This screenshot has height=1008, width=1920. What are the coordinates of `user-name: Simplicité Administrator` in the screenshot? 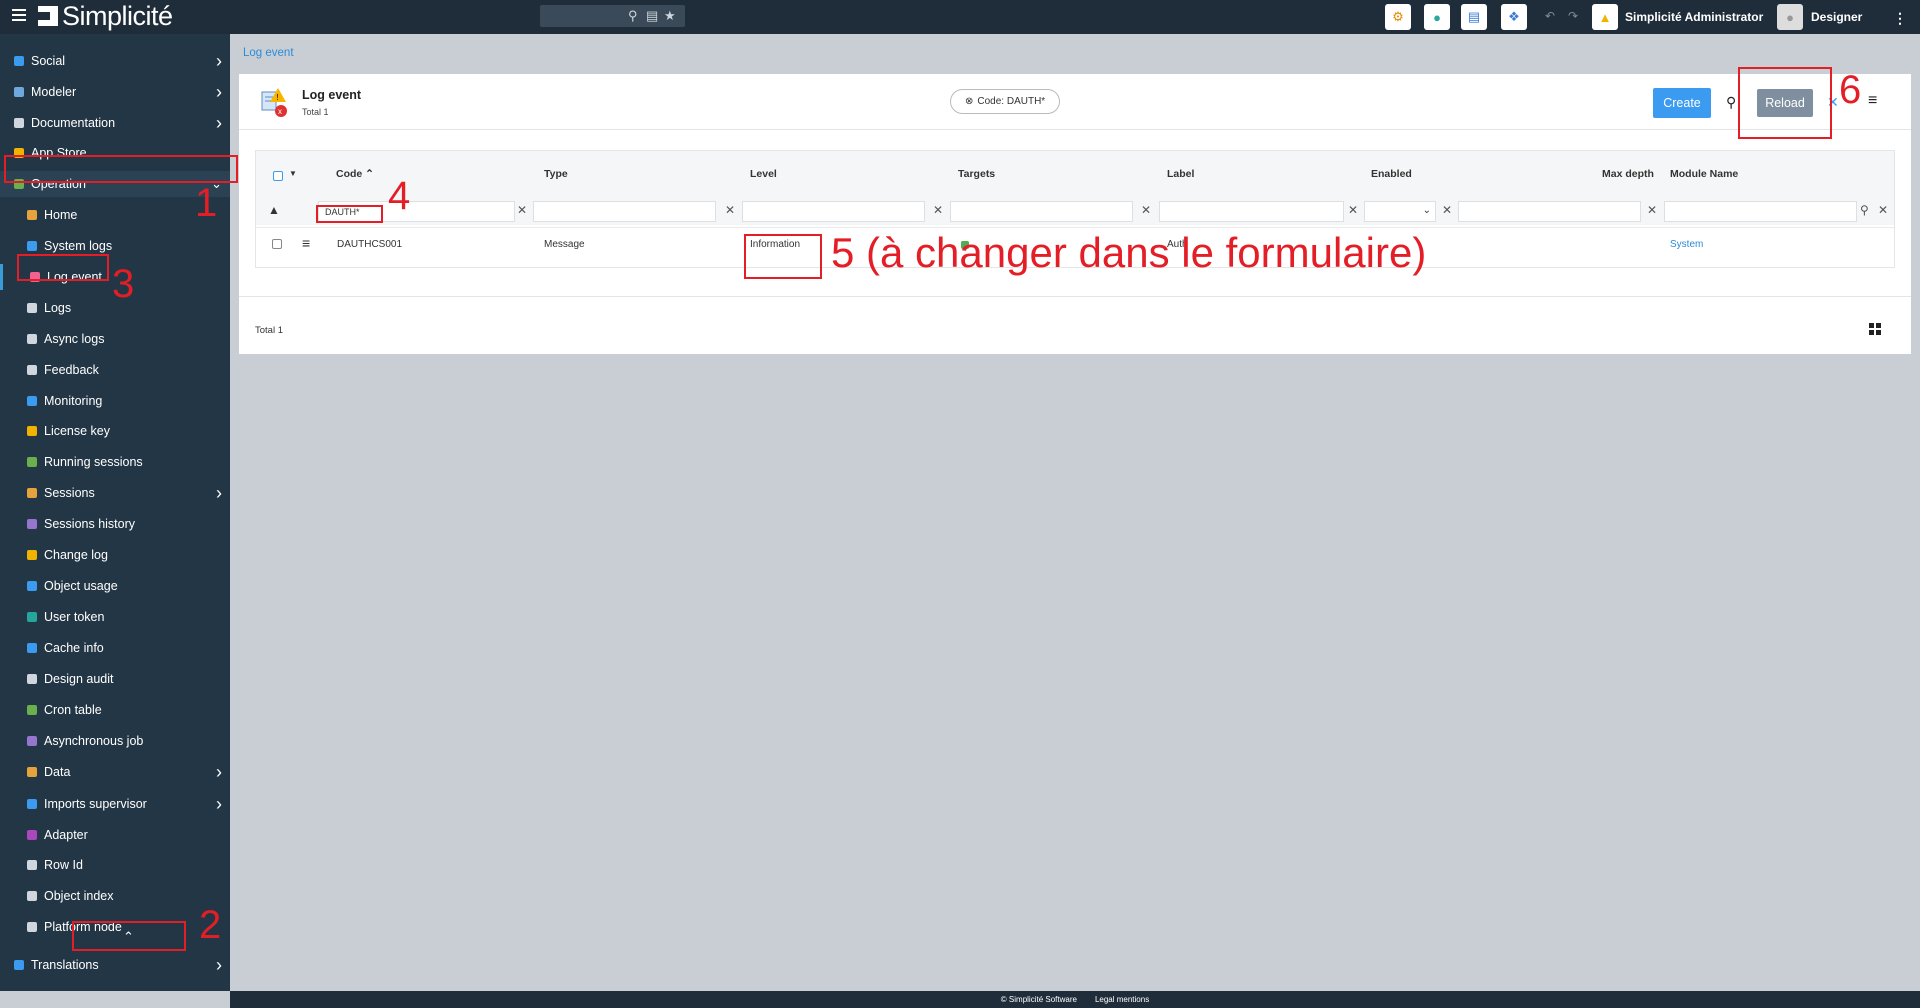 It's located at (1694, 17).